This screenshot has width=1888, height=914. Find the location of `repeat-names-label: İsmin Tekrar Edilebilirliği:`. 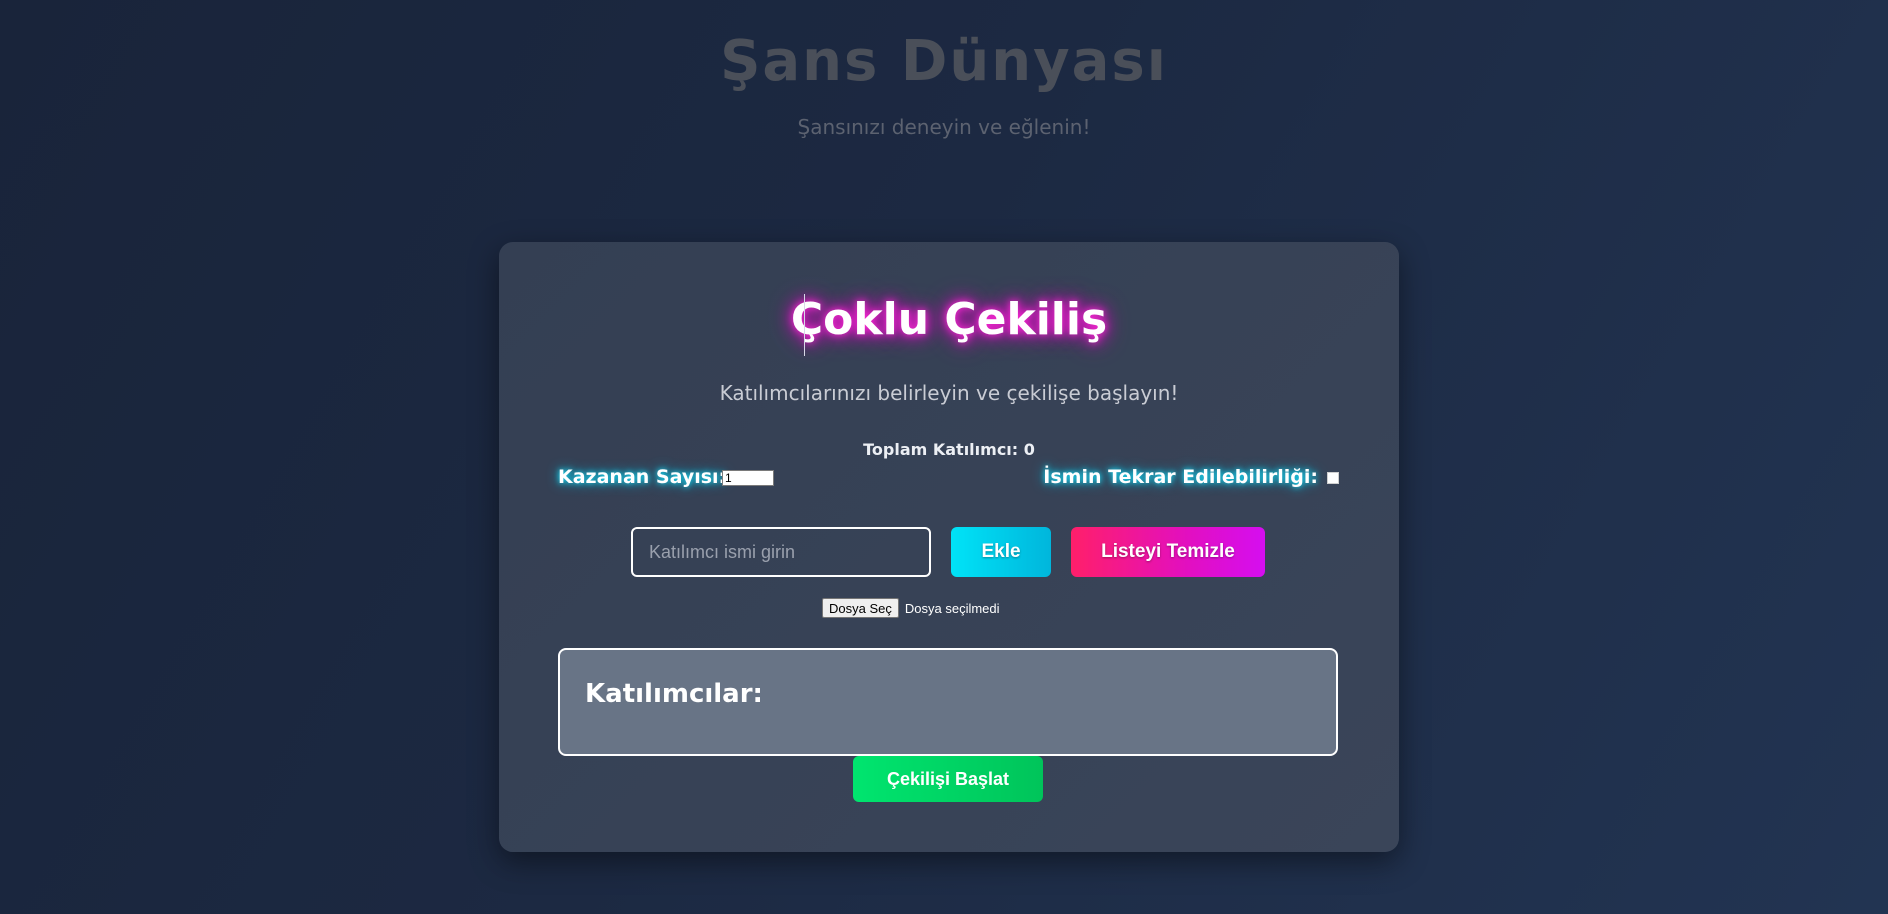

repeat-names-label: İsmin Tekrar Edilebilirliği: is located at coordinates (1180, 477).